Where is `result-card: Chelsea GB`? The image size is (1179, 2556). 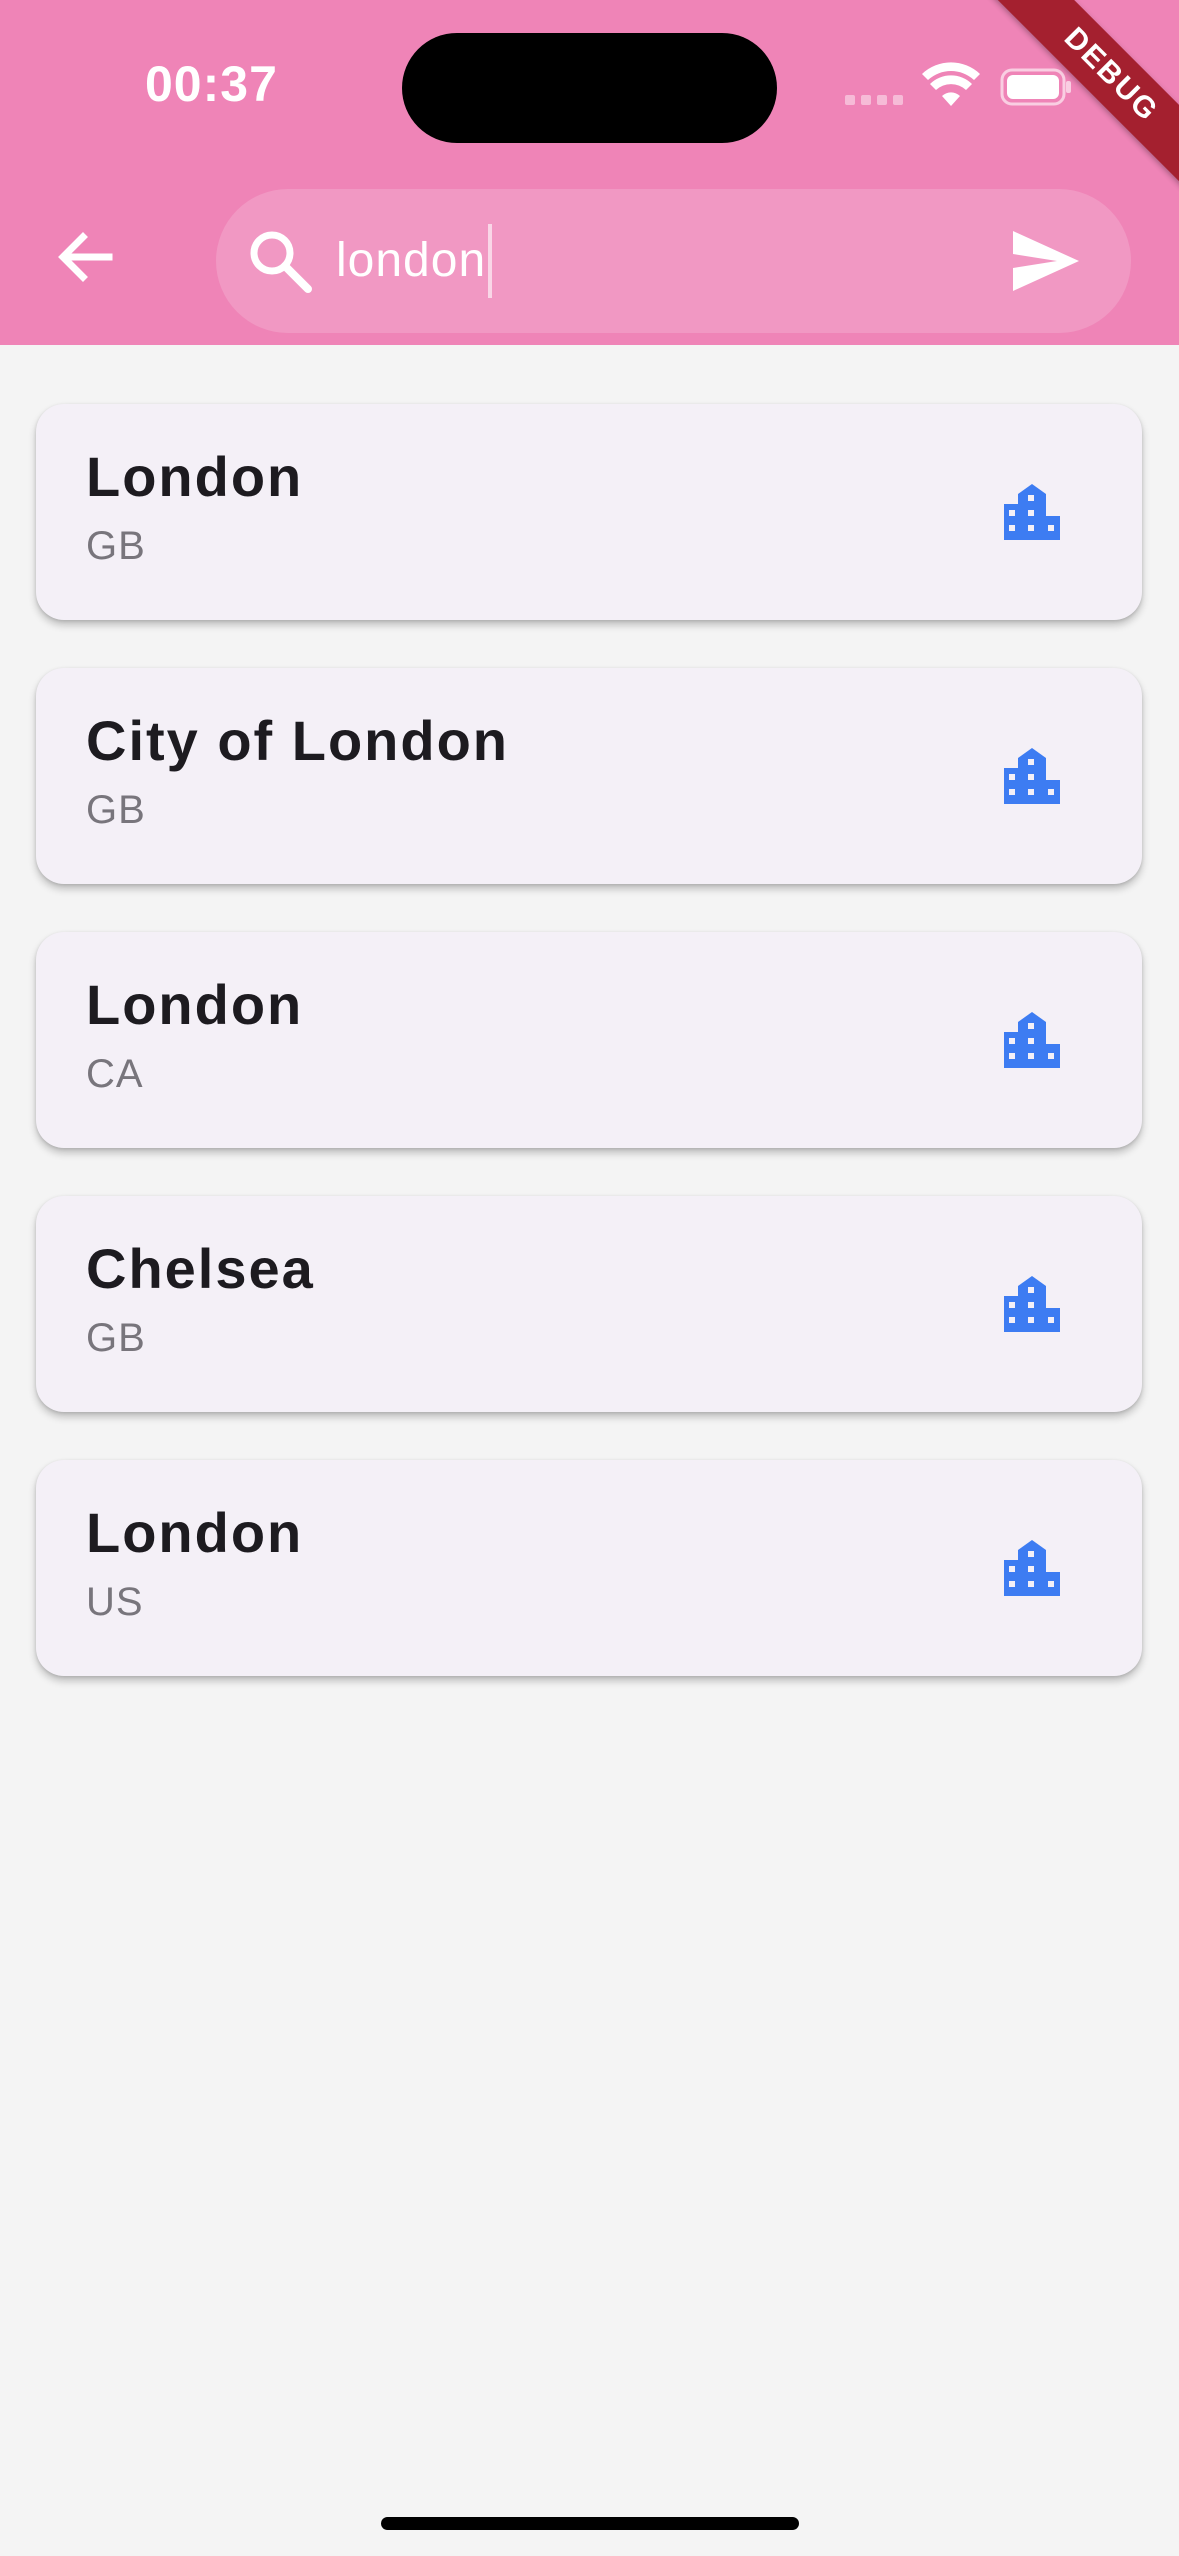 result-card: Chelsea GB is located at coordinates (589, 1304).